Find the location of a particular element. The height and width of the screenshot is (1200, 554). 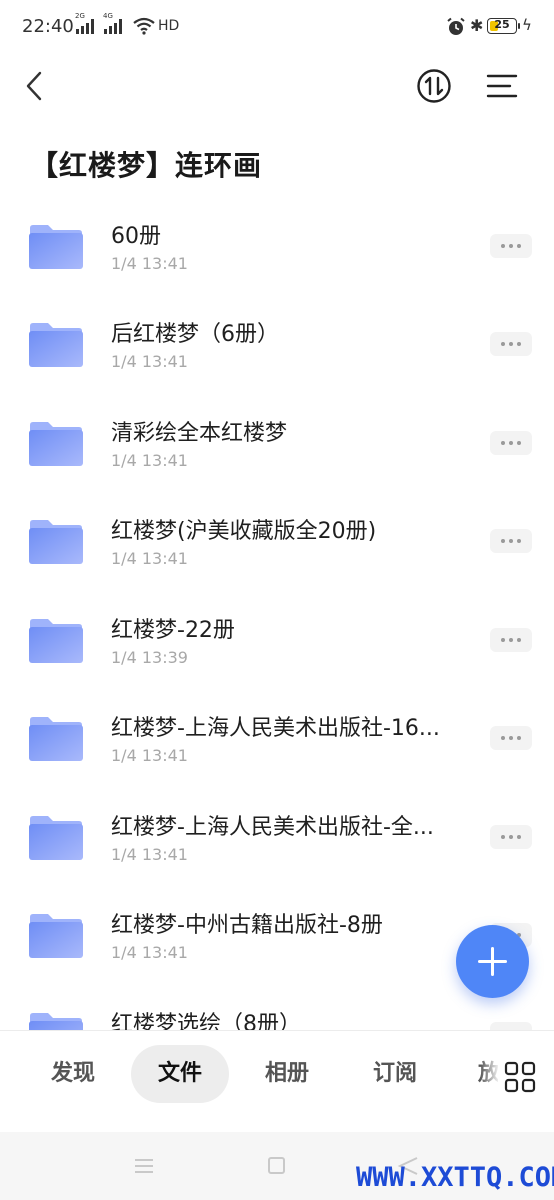

grid-view-button is located at coordinates (520, 1077).